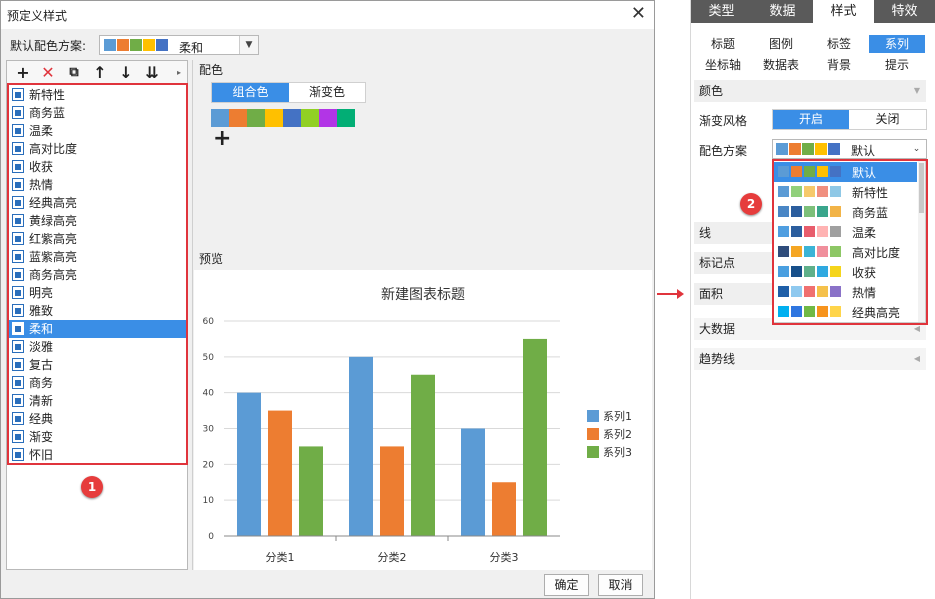 The width and height of the screenshot is (935, 599). Describe the element at coordinates (48, 46) in the screenshot. I see `default-scheme-label: 默认配色方案:` at that location.